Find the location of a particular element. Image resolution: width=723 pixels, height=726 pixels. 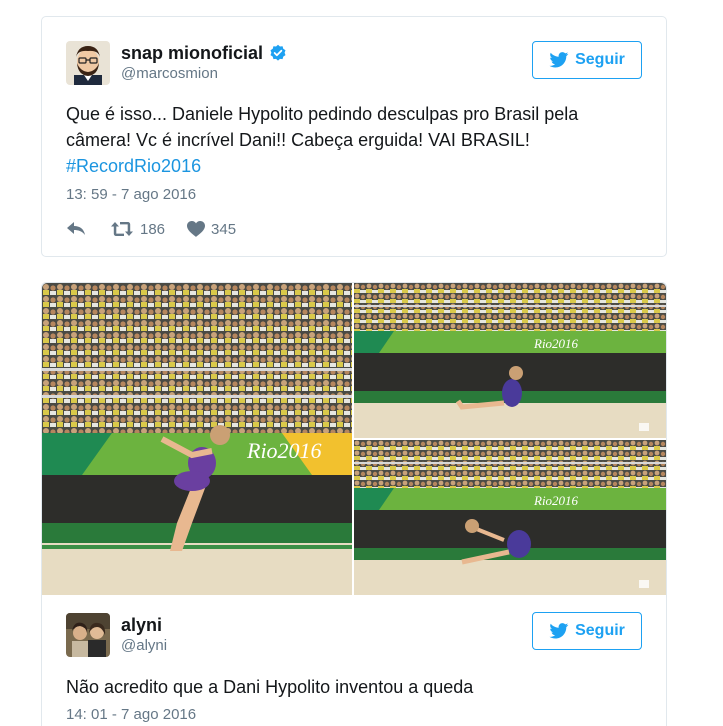

hashtag-link: #RecordRio2016 is located at coordinates (354, 166).